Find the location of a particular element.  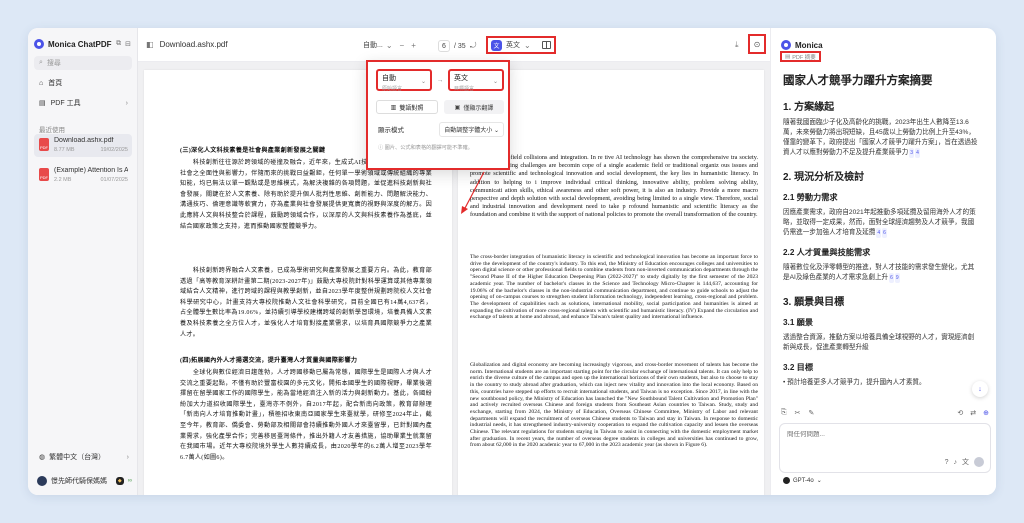

gpt-model-icon is located at coordinates (786, 480).